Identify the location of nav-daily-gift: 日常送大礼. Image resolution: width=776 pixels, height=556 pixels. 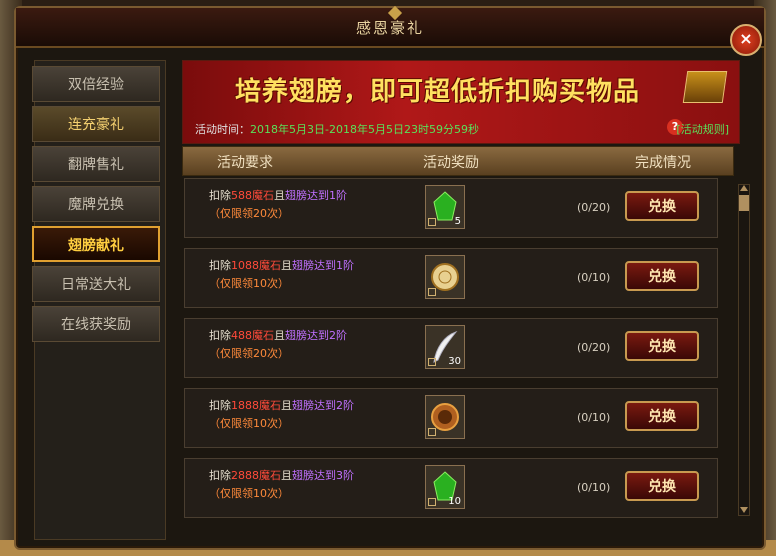
(96, 284).